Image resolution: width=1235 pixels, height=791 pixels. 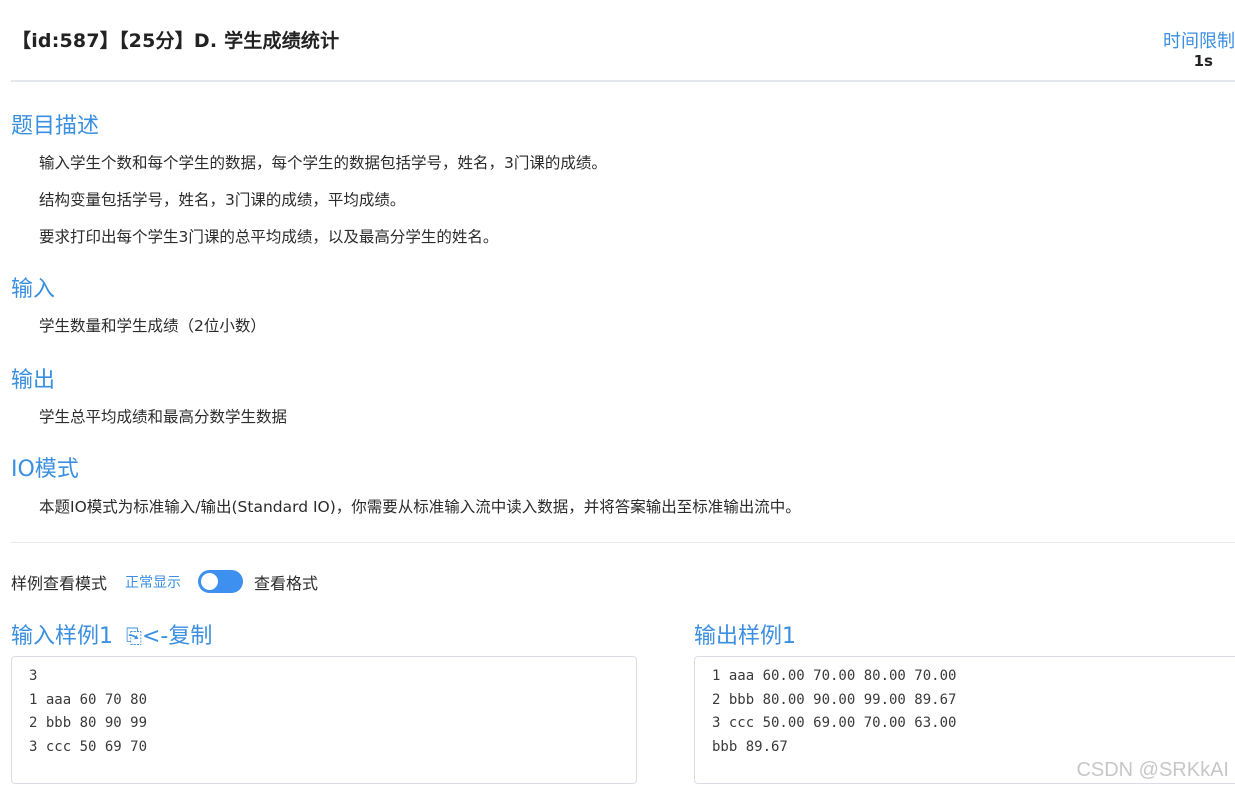 I want to click on section-title-io-mode: IO模式, so click(x=45, y=469).